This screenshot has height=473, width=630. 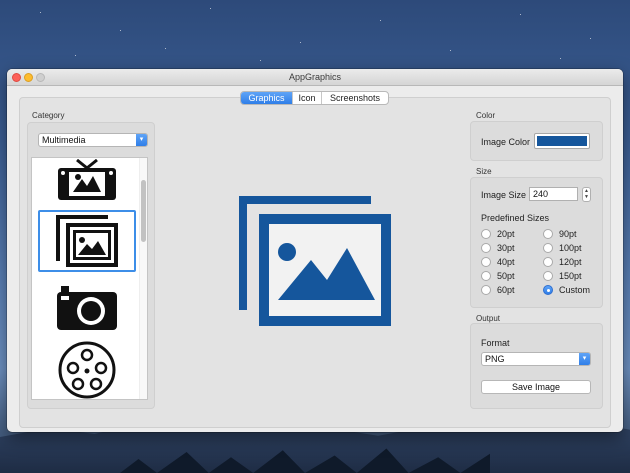 What do you see at coordinates (486, 115) in the screenshot?
I see `color-section-label: Color` at bounding box center [486, 115].